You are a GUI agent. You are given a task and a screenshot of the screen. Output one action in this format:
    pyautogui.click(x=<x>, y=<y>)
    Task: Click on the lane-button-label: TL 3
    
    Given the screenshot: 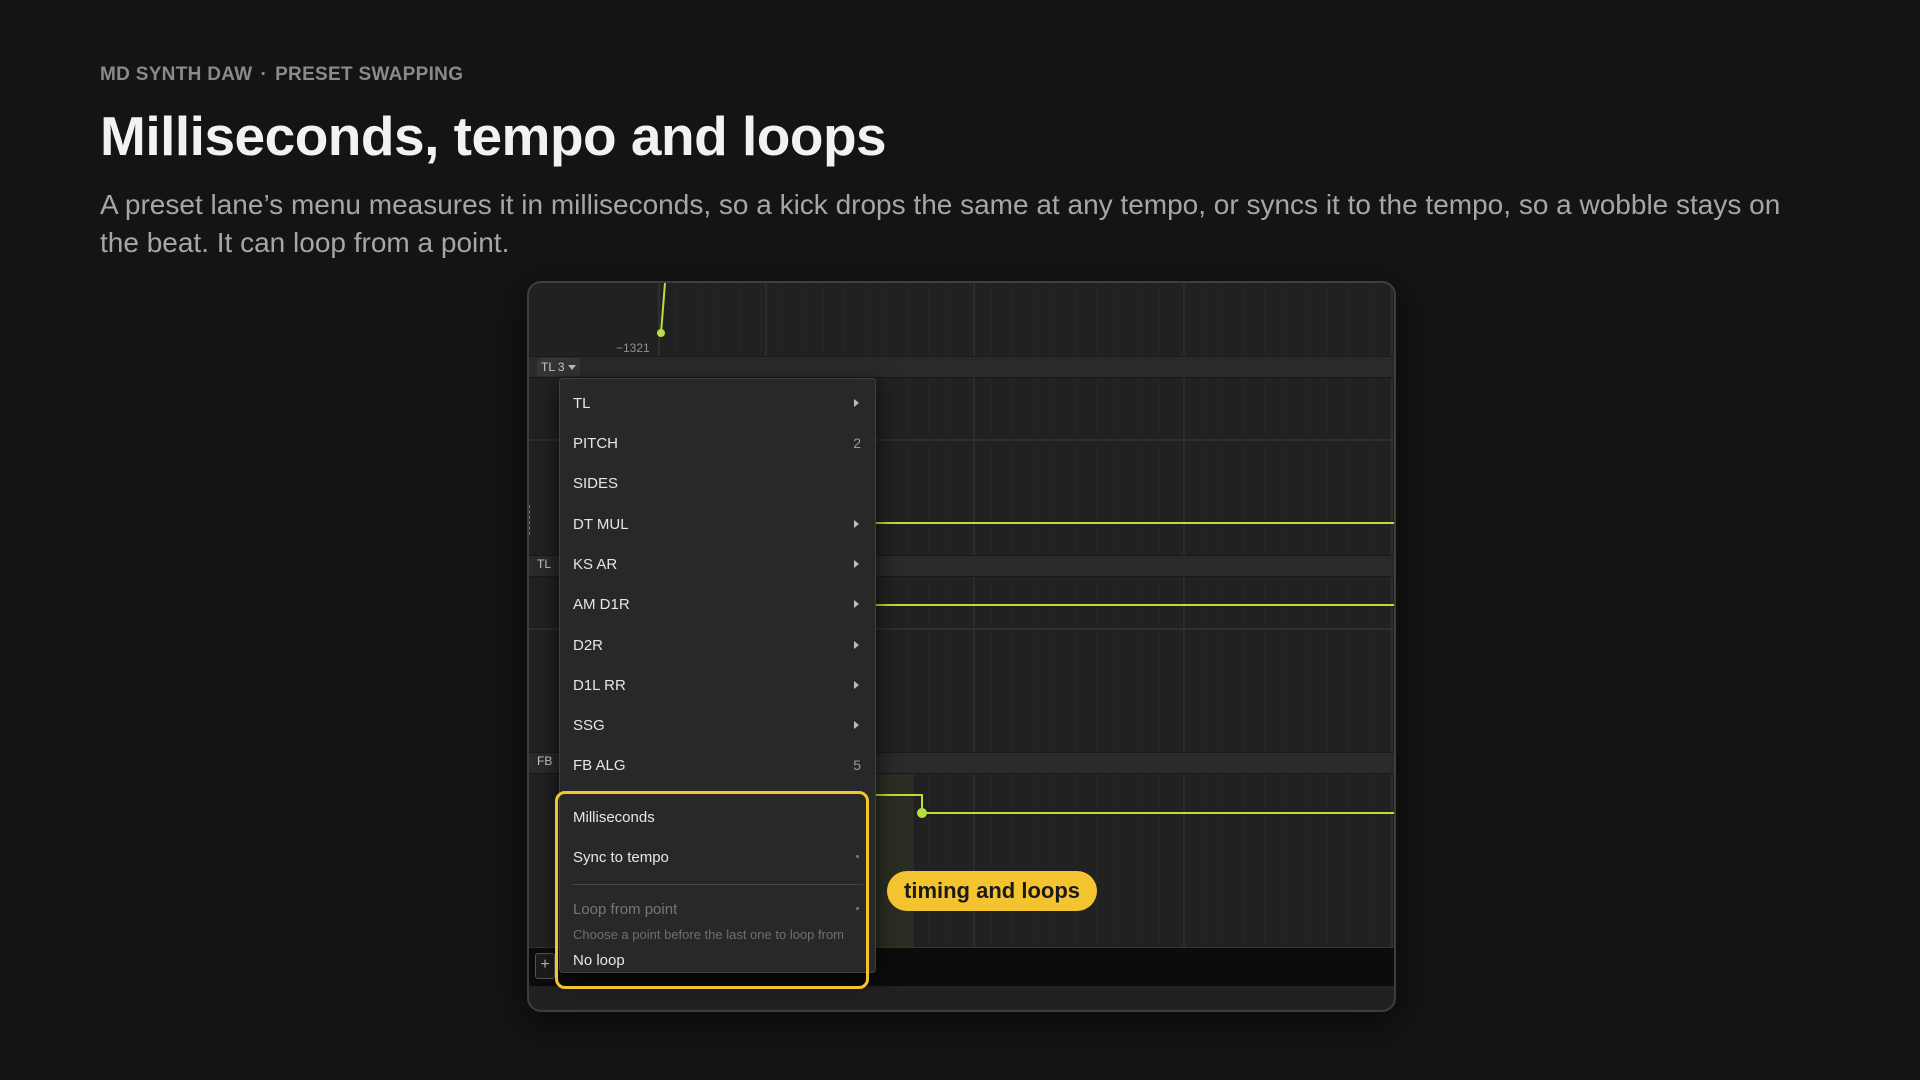 What is the action you would take?
    pyautogui.click(x=553, y=367)
    